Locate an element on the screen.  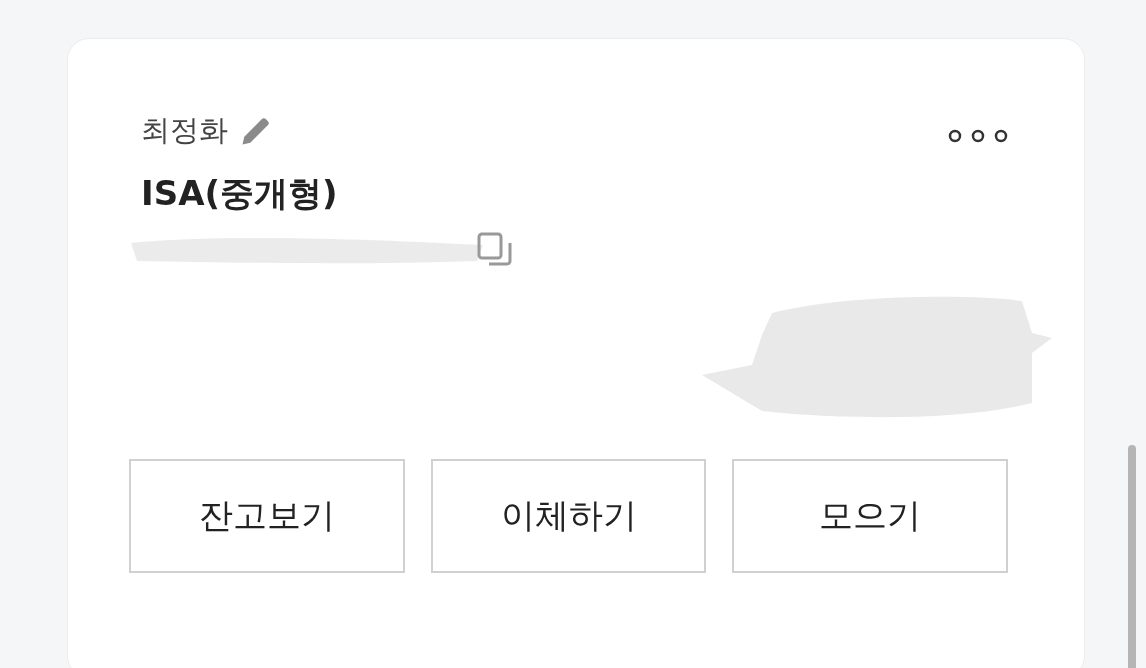
action-button: 모으기 is located at coordinates (870, 516).